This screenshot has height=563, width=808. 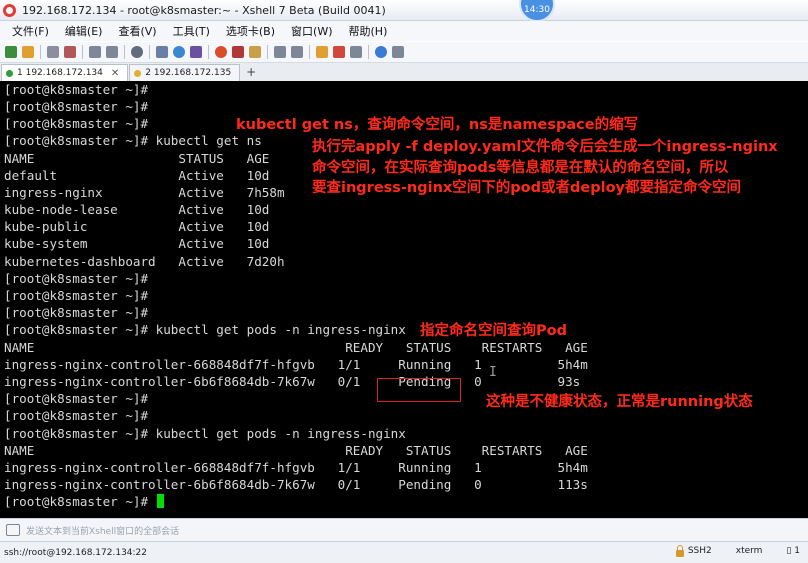 What do you see at coordinates (255, 52) in the screenshot?
I see `lock-icon` at bounding box center [255, 52].